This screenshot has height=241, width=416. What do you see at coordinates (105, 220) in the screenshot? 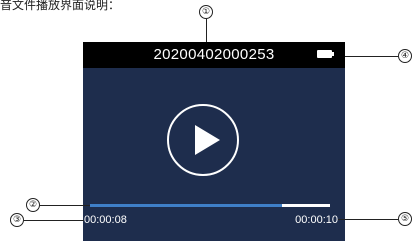
I see `elapsed-time: 00:00:08` at bounding box center [105, 220].